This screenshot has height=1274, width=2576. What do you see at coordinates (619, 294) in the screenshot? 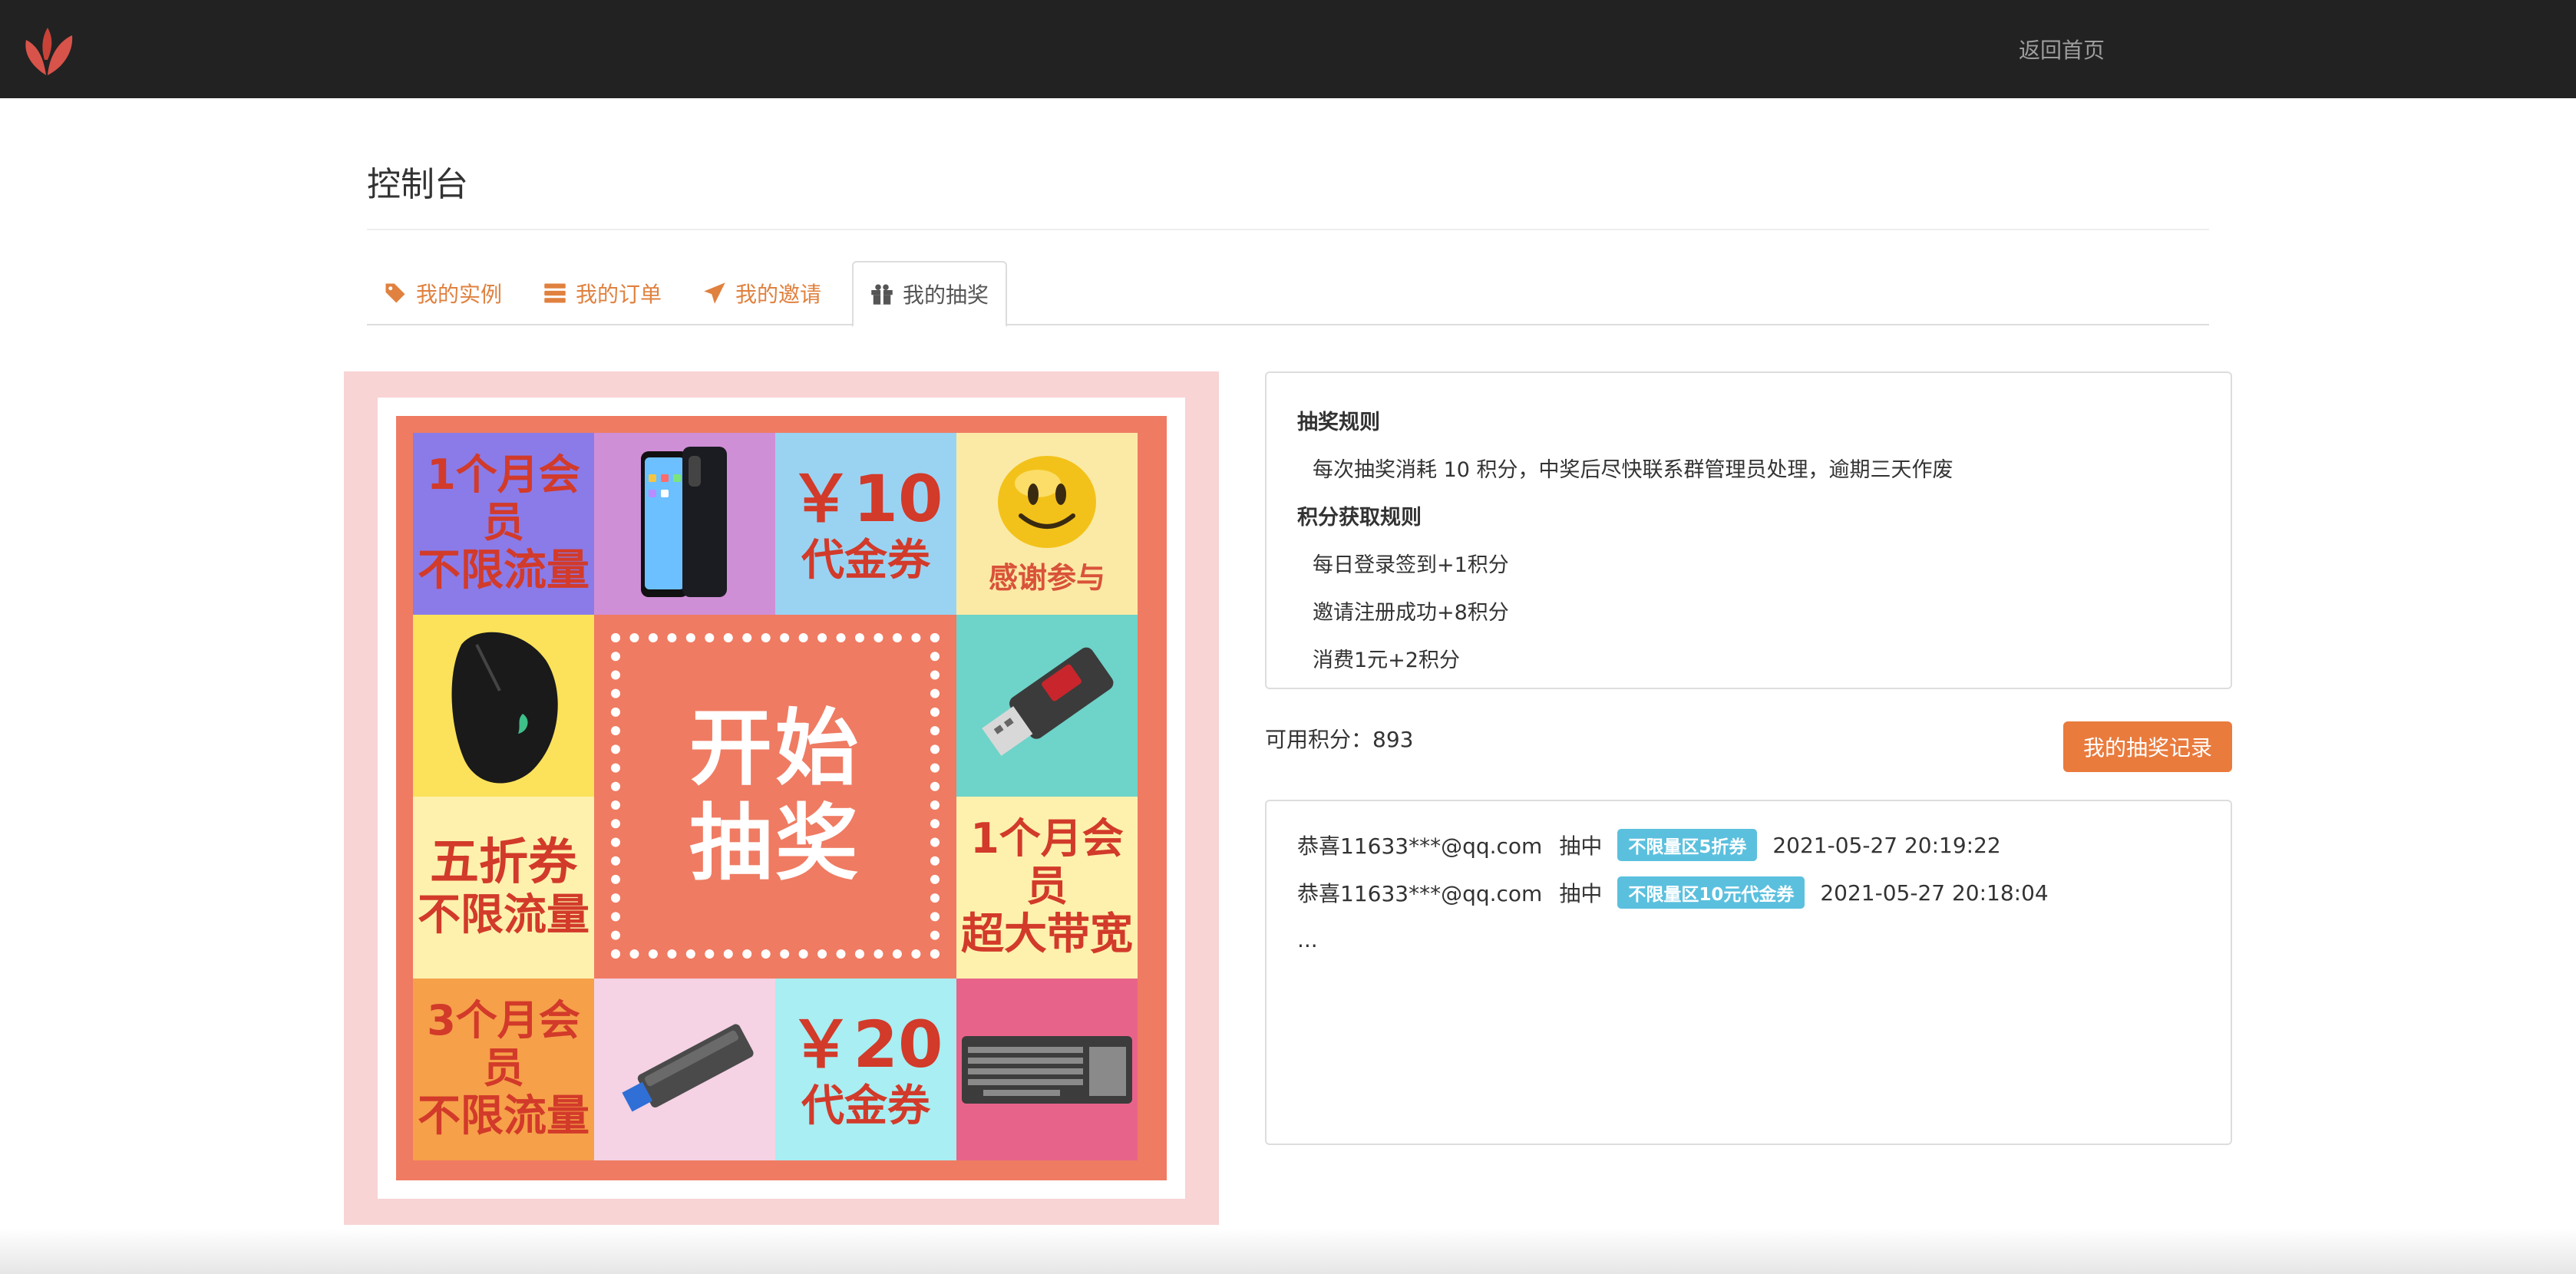
I see `tab-label: 我的订单` at bounding box center [619, 294].